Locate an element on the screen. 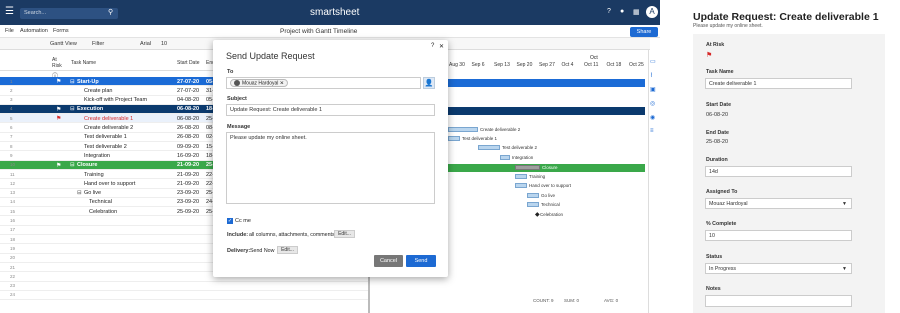 Image resolution: width=900 pixels, height=313 pixels. notes-input is located at coordinates (778, 301).